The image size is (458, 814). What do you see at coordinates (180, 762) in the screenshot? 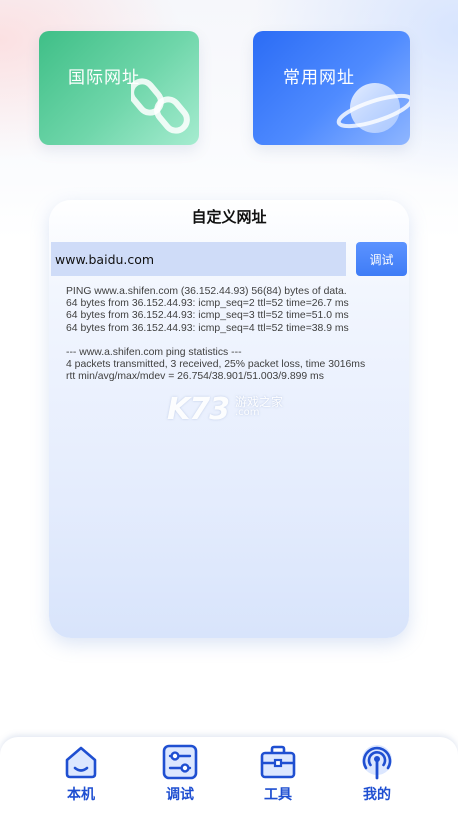
I see `sliders-icon` at bounding box center [180, 762].